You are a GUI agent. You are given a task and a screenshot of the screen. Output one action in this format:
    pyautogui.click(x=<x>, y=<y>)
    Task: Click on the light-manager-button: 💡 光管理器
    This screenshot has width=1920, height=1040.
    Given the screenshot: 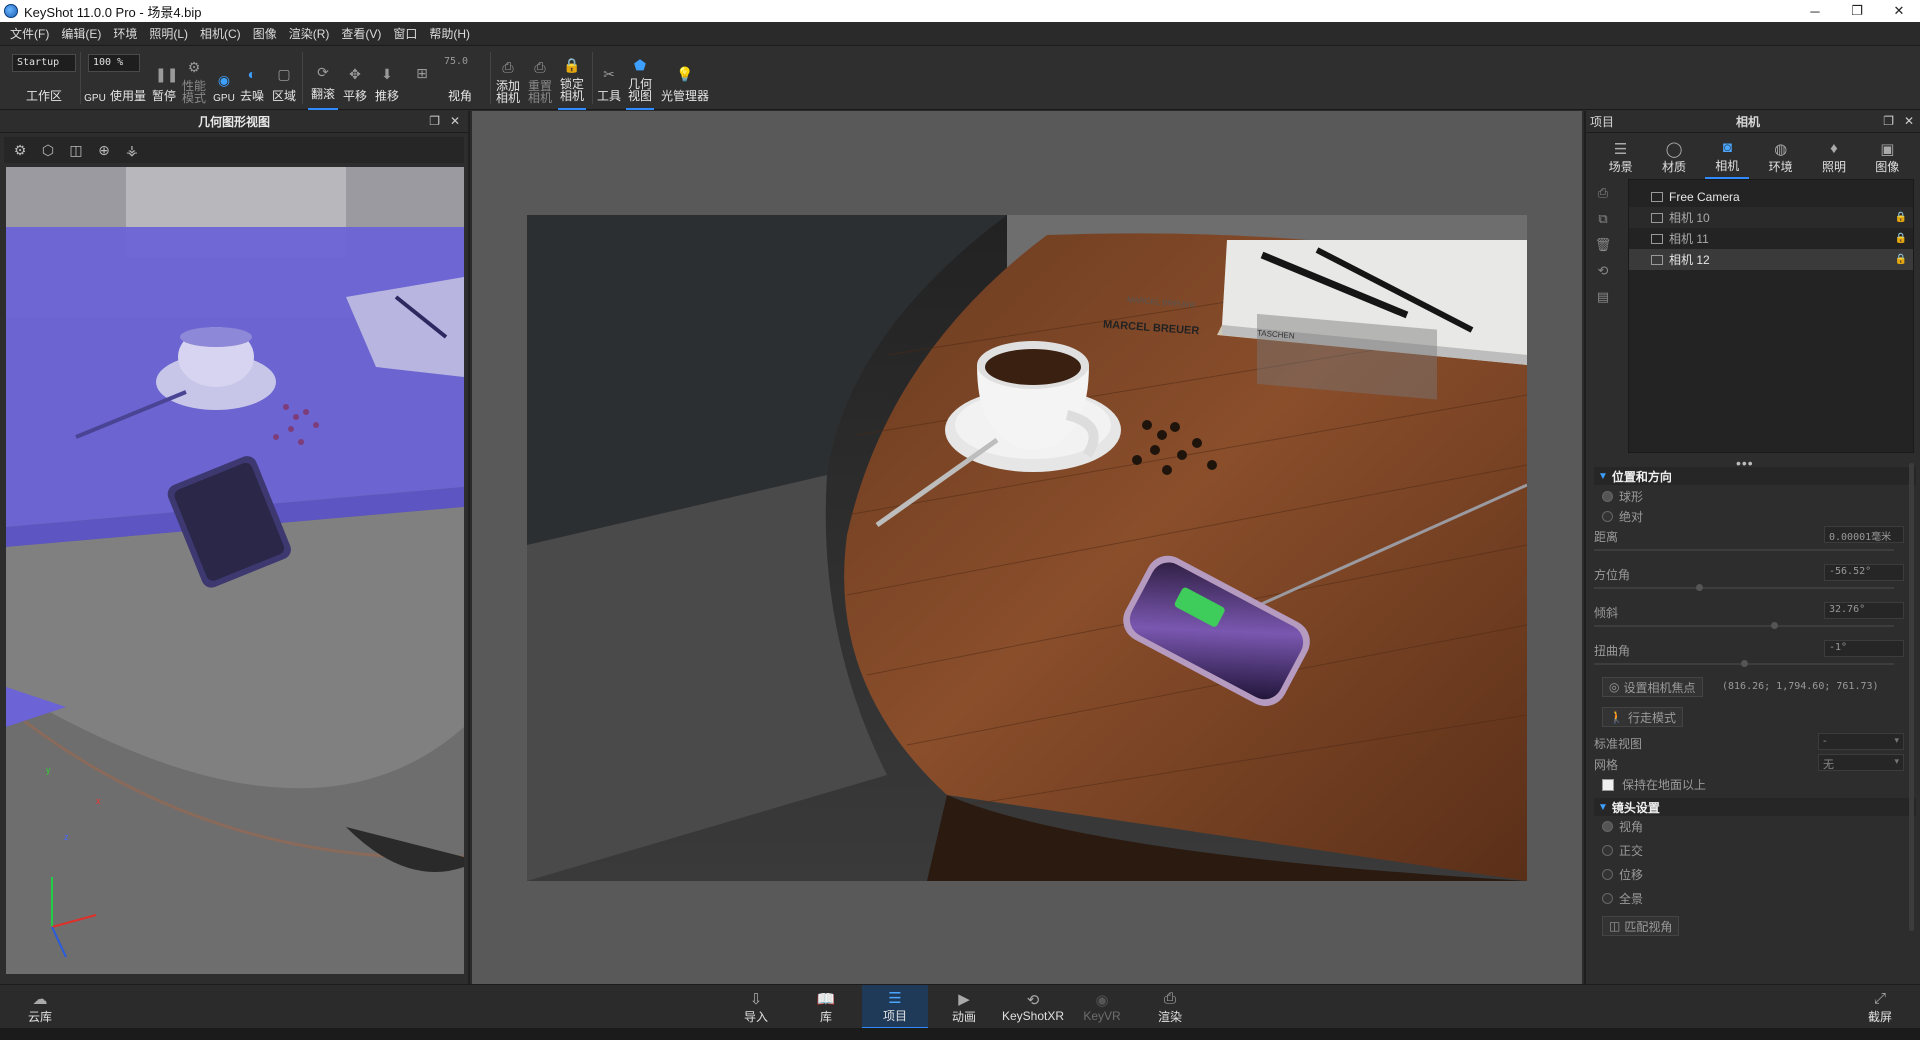 What is the action you would take?
    pyautogui.click(x=685, y=78)
    